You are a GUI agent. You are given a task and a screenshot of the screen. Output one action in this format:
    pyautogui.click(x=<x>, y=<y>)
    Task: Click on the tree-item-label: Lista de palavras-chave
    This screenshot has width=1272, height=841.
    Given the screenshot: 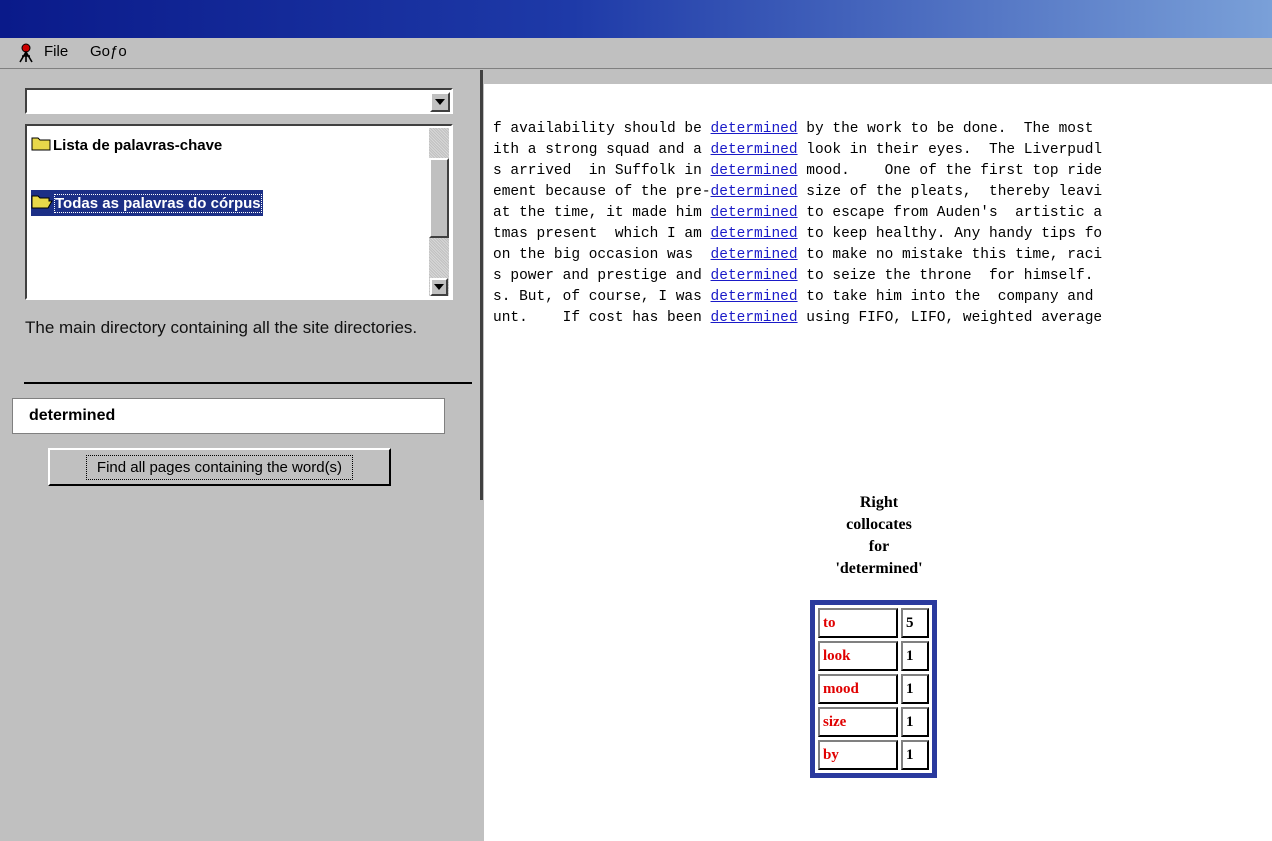 What is the action you would take?
    pyautogui.click(x=138, y=145)
    